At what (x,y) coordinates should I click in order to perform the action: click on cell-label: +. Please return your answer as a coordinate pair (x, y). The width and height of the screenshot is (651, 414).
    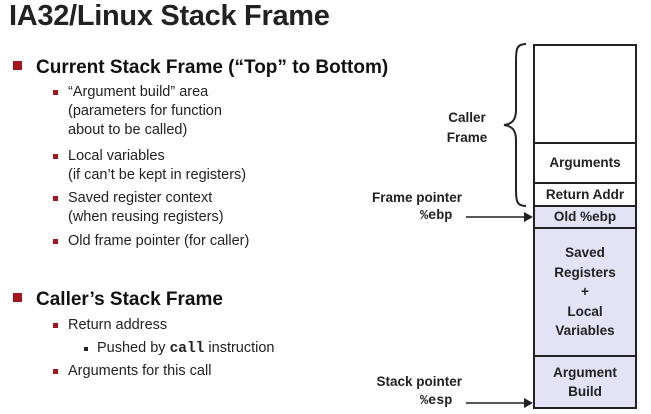
    Looking at the image, I should click on (585, 292).